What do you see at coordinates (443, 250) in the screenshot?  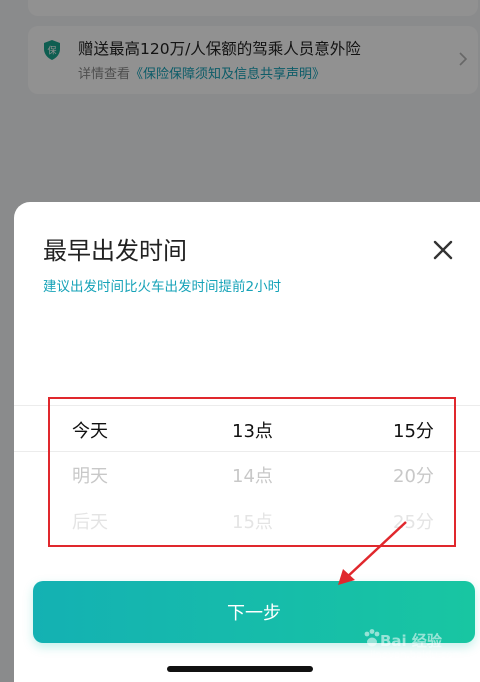 I see `close-icon` at bounding box center [443, 250].